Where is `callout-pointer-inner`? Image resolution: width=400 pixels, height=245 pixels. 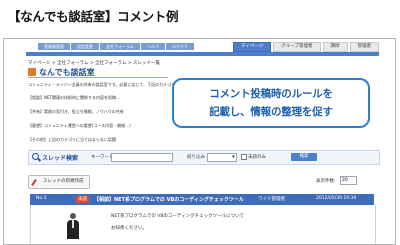 callout-pointer-inner is located at coordinates (184, 103).